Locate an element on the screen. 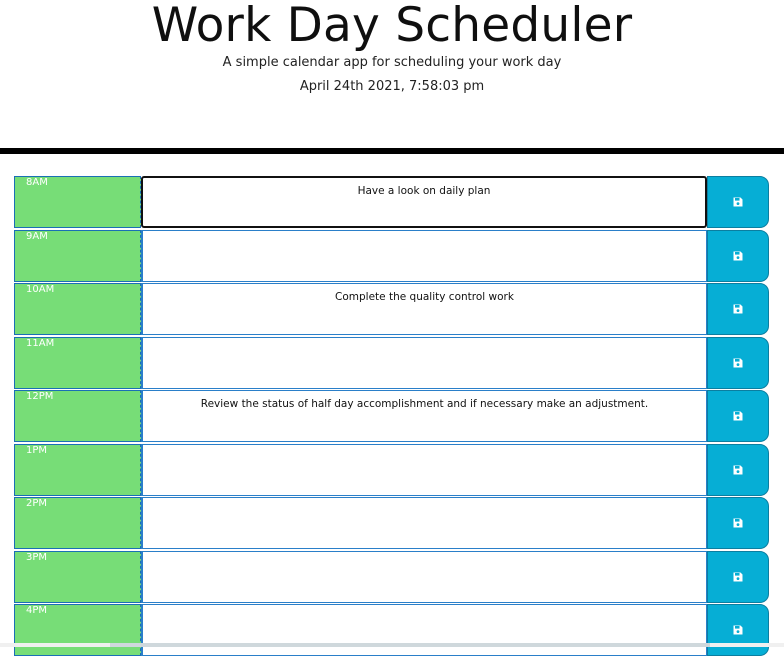 Image resolution: width=784 pixels, height=658 pixels. hour-label: 4PM is located at coordinates (77, 630).